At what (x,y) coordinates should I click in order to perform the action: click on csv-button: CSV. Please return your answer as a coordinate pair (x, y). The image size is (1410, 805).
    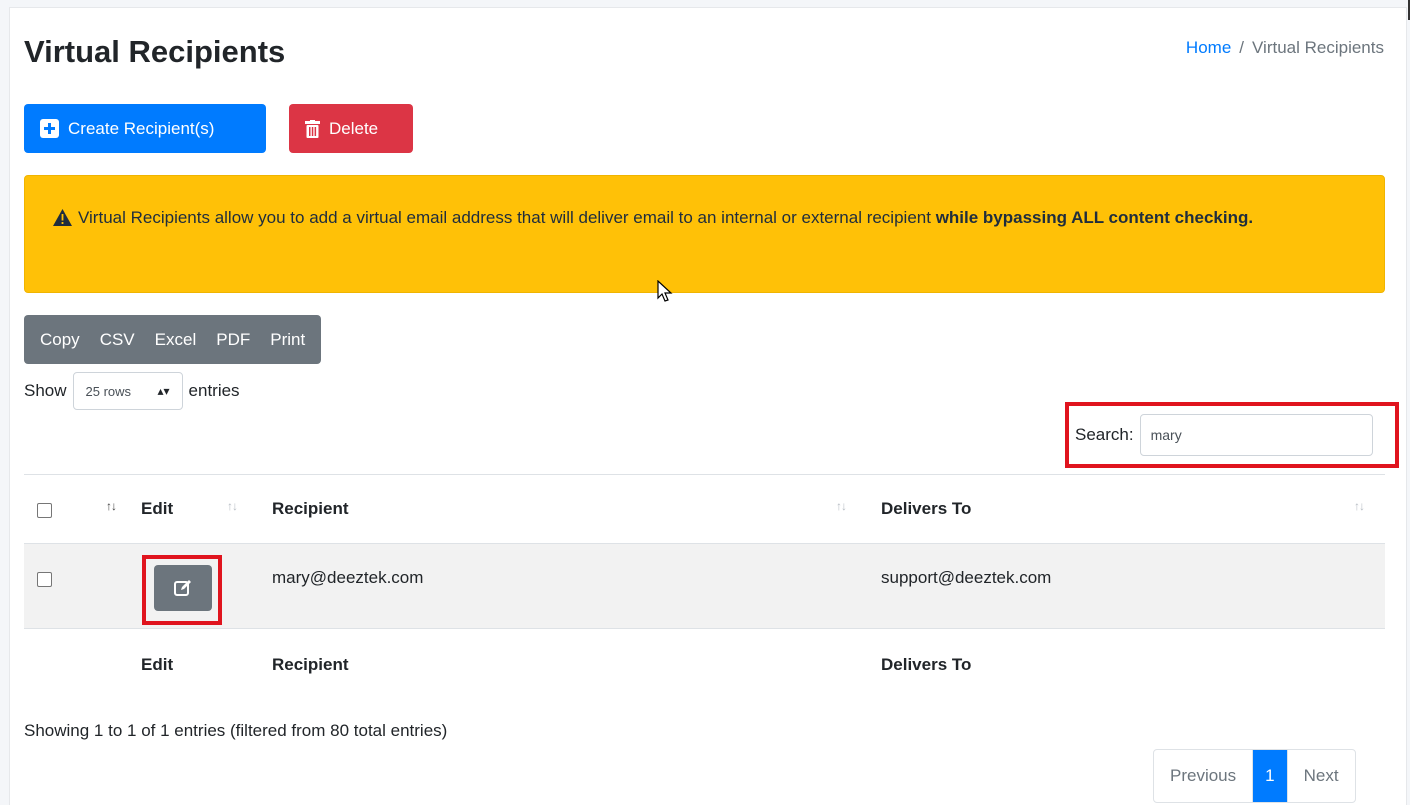
    Looking at the image, I should click on (117, 340).